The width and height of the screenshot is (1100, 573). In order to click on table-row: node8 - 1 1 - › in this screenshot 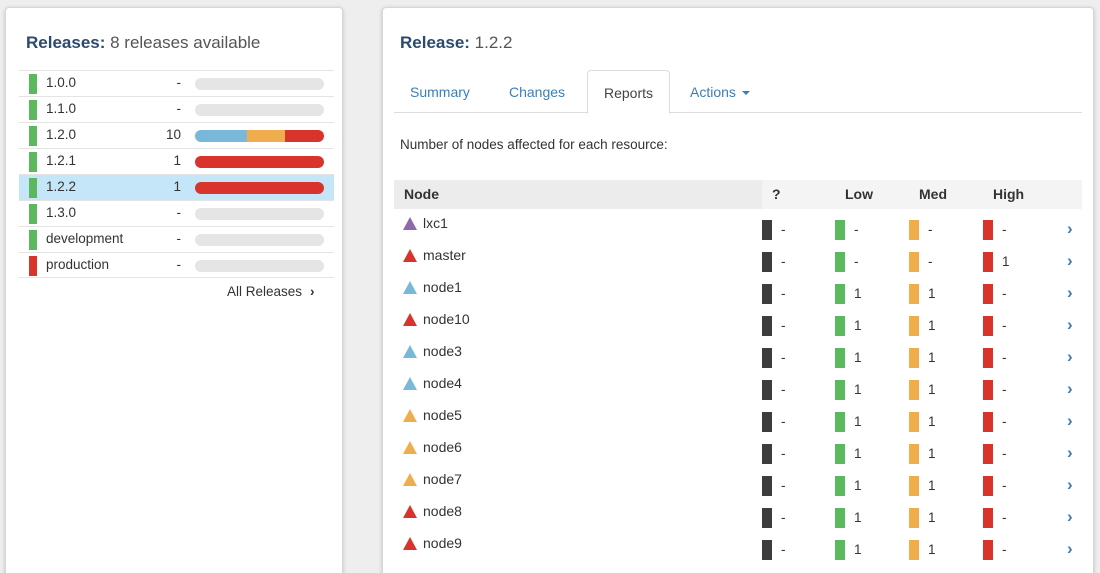, I will do `click(739, 513)`.